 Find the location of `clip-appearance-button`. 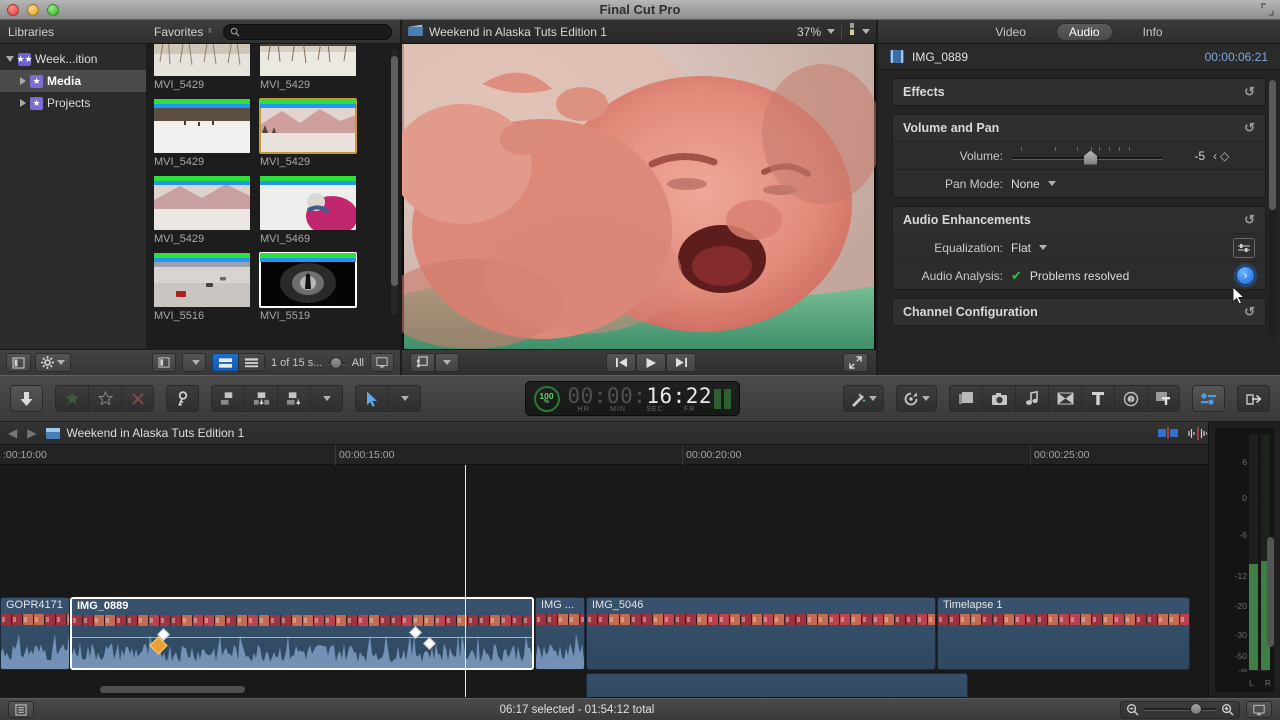

clip-appearance-button is located at coordinates (382, 362).